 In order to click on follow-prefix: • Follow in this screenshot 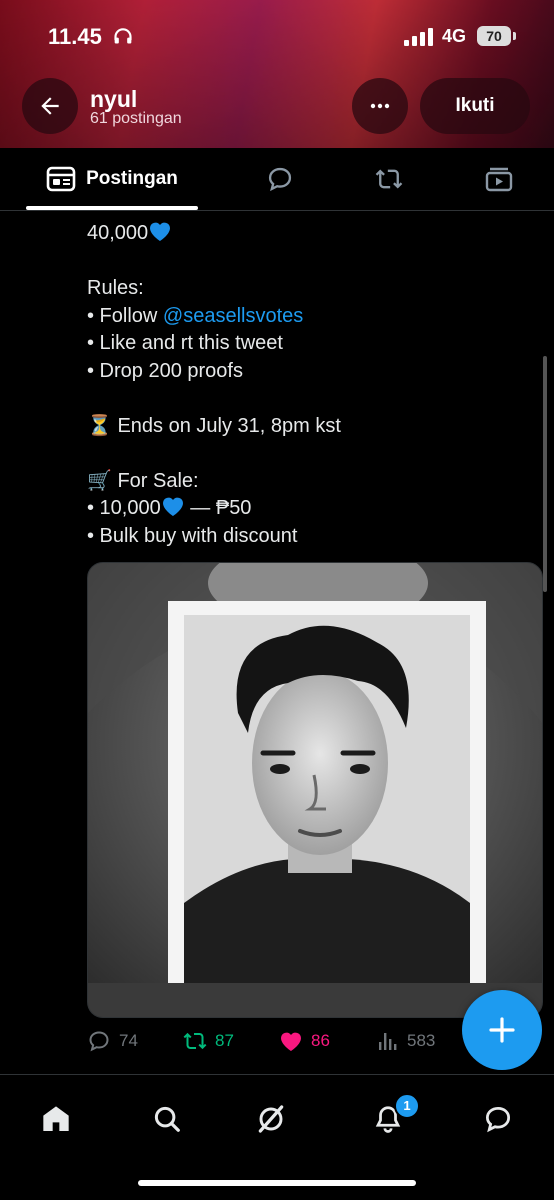, I will do `click(125, 315)`.